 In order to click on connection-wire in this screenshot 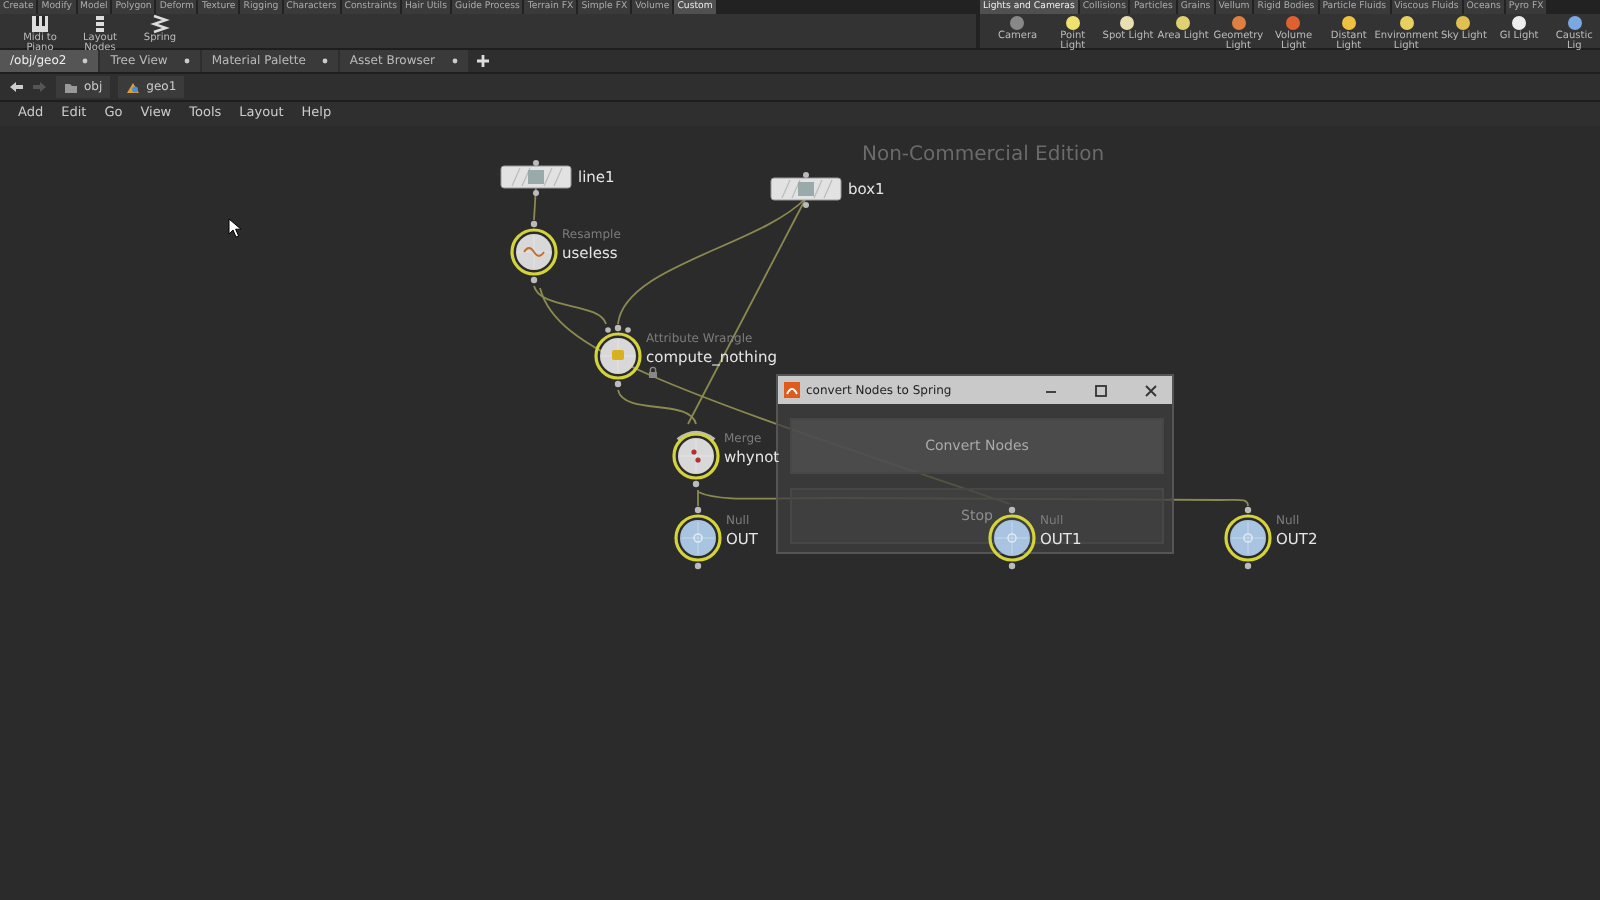, I will do `click(535, 203)`.